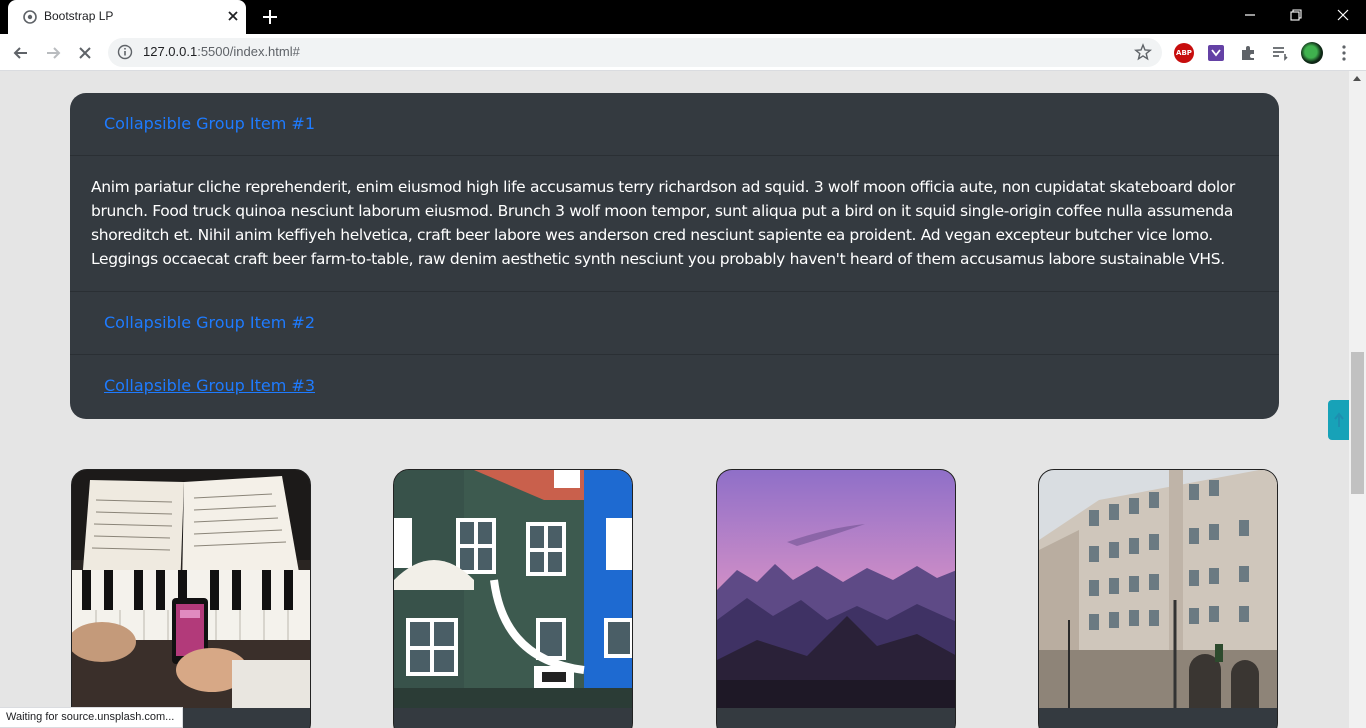  What do you see at coordinates (1280, 53) in the screenshot?
I see `reading-list-icon` at bounding box center [1280, 53].